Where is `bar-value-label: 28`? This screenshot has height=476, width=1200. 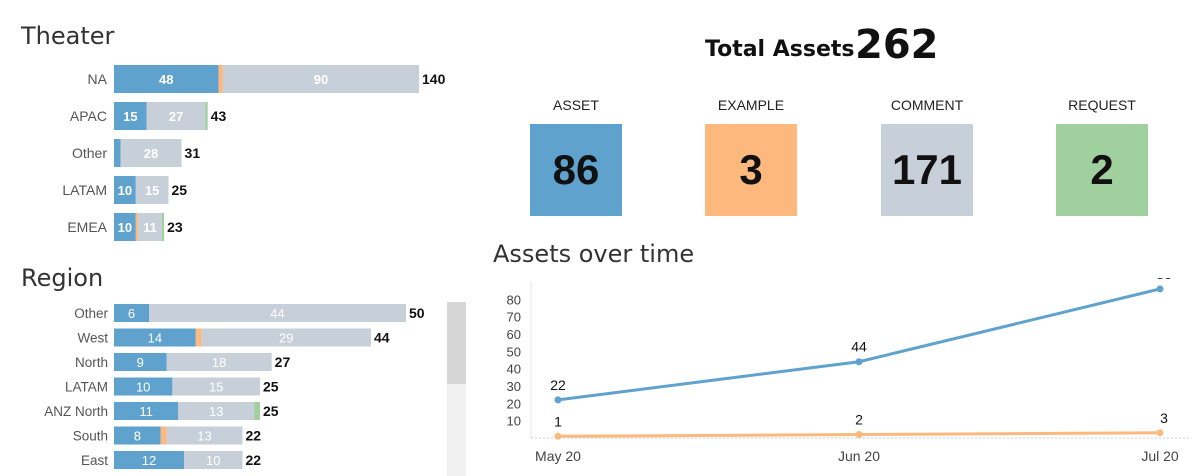 bar-value-label: 28 is located at coordinates (151, 153).